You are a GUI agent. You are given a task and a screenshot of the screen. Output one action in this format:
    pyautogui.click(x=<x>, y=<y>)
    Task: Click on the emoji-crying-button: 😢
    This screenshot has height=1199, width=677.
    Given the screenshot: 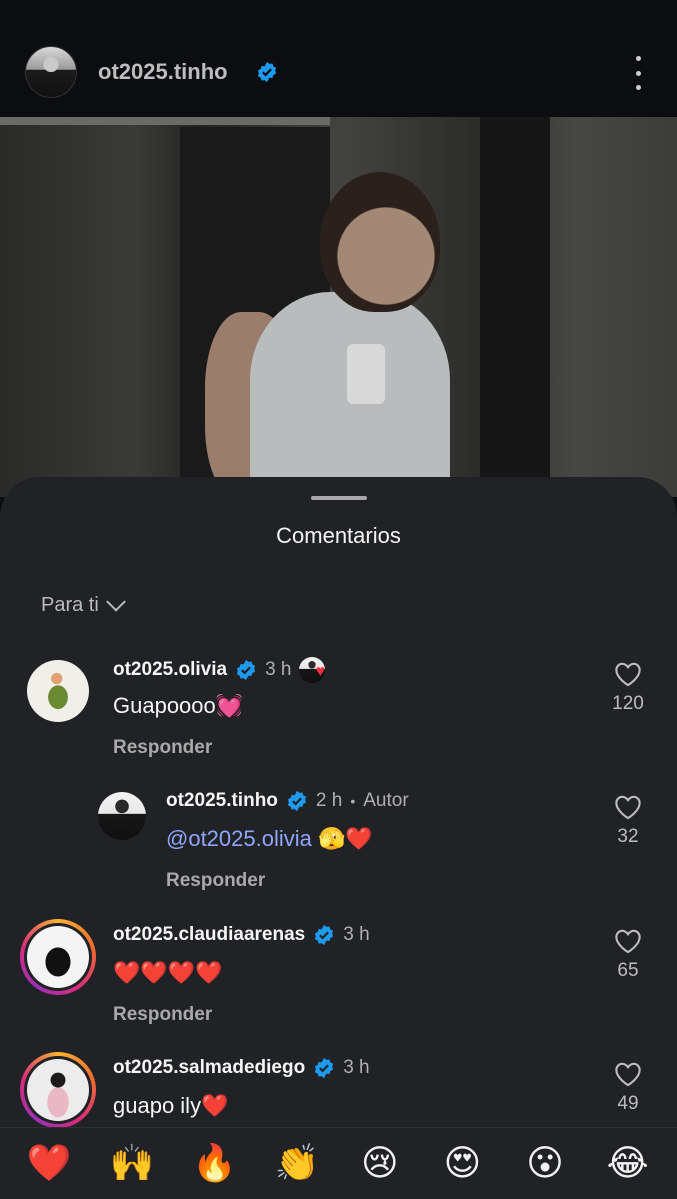 What is the action you would take?
    pyautogui.click(x=380, y=1163)
    